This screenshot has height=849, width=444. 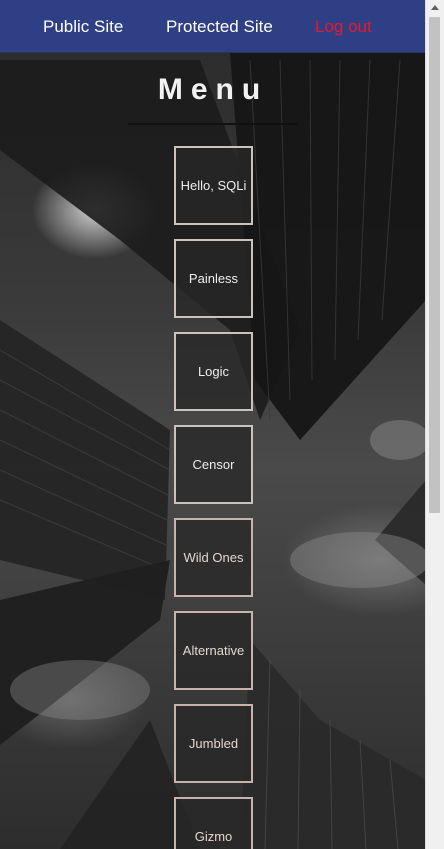 What do you see at coordinates (213, 371) in the screenshot?
I see `menu-item-logic: Logic` at bounding box center [213, 371].